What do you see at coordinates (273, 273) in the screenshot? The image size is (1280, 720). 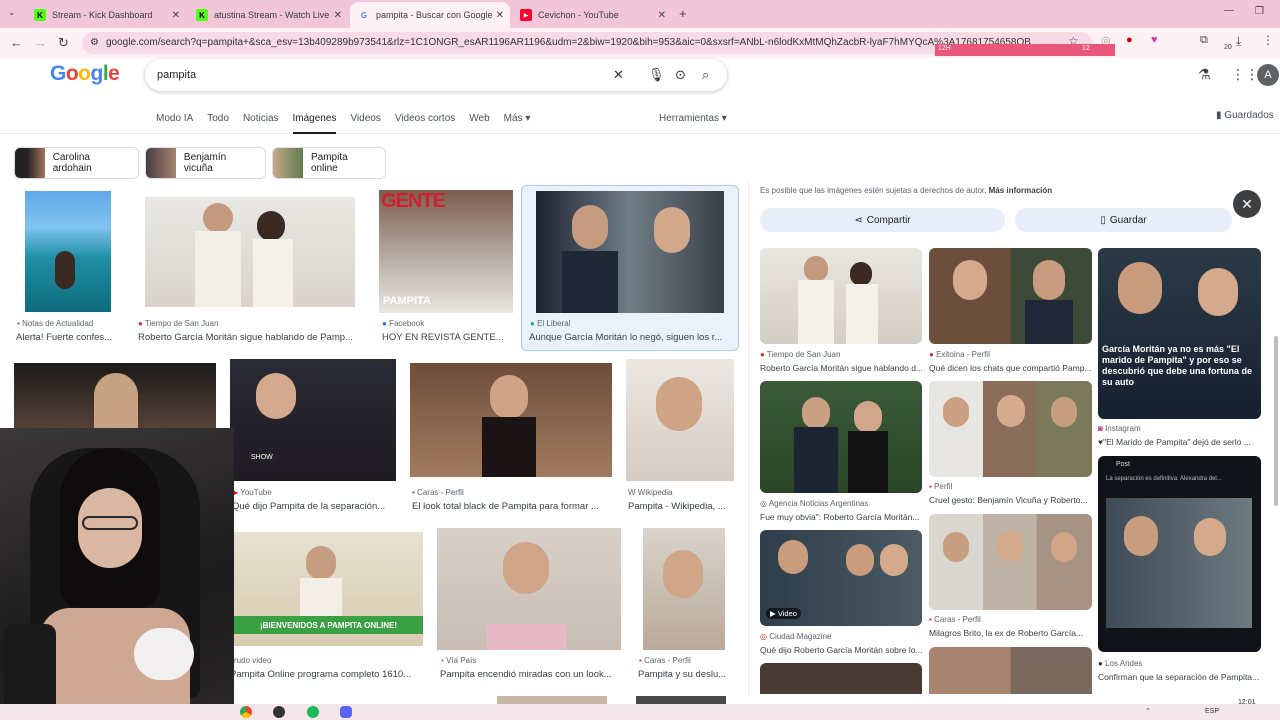 I see `person-figure` at bounding box center [273, 273].